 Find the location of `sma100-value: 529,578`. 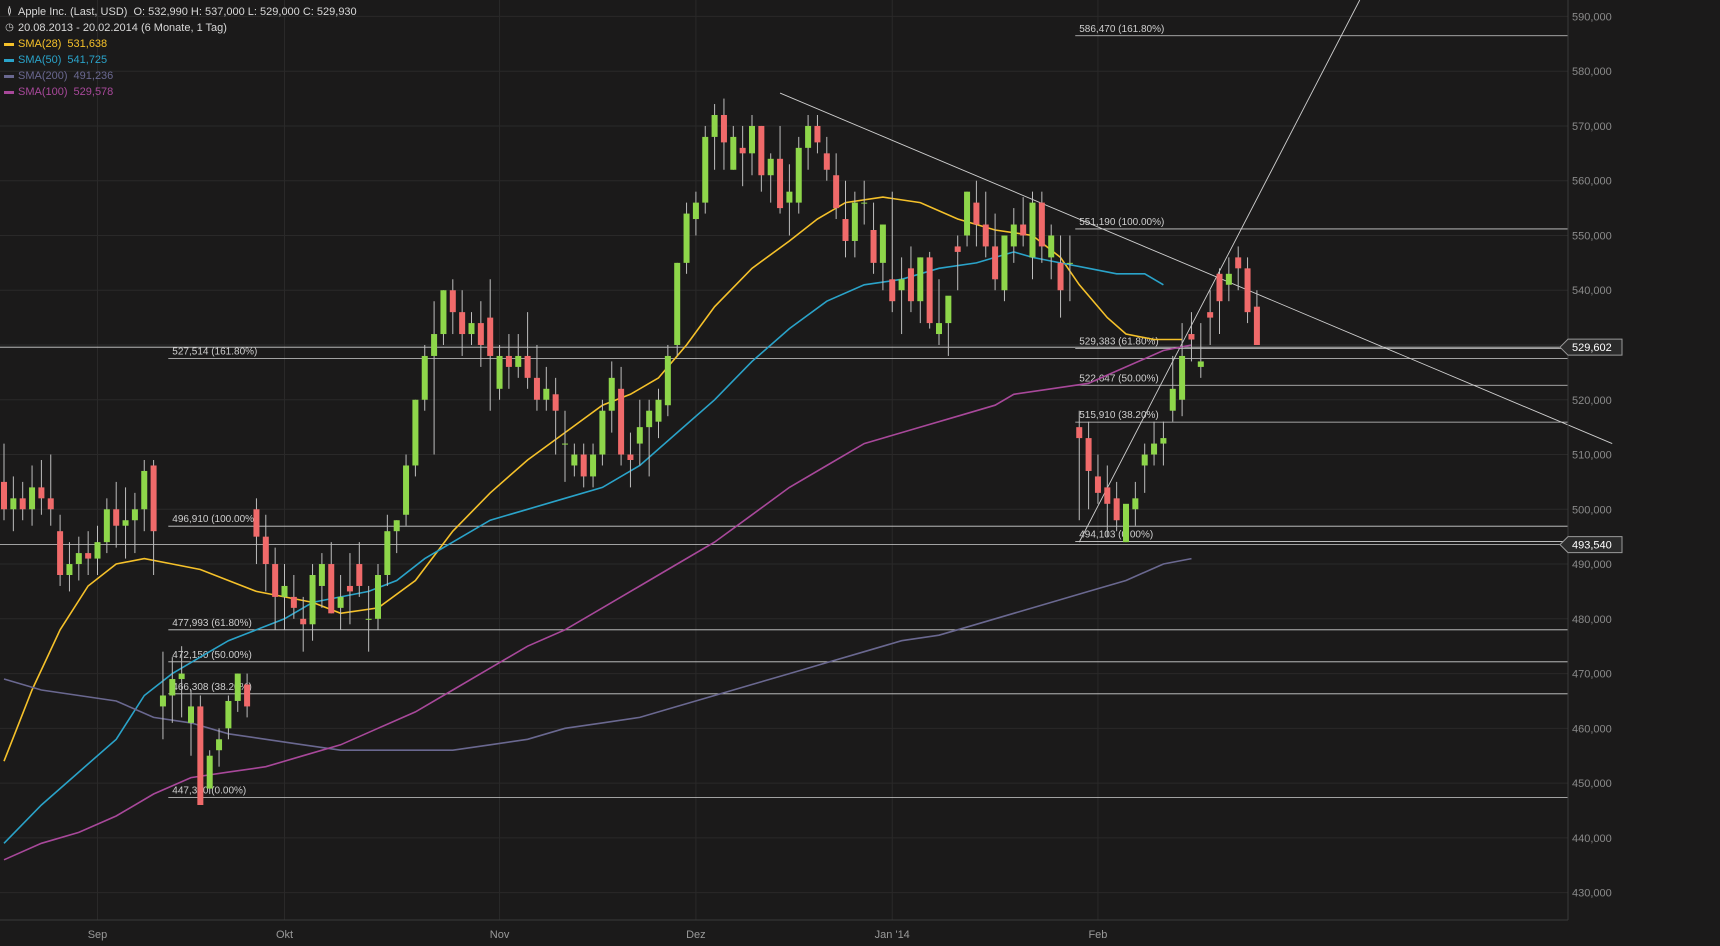

sma100-value: 529,578 is located at coordinates (93, 92).